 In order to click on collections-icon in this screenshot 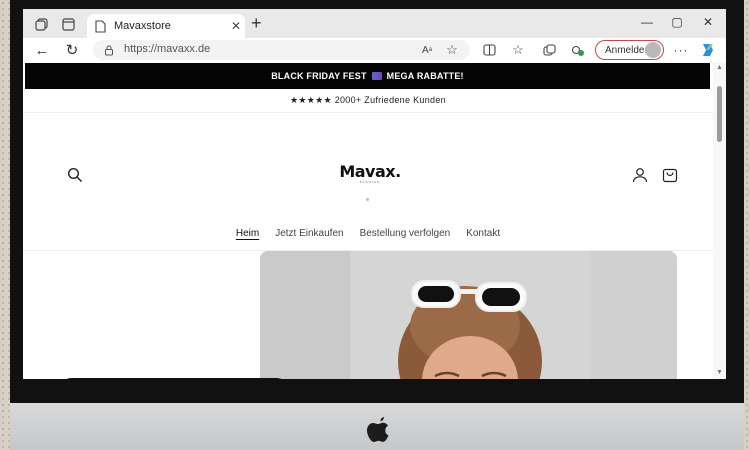, I will do `click(549, 50)`.